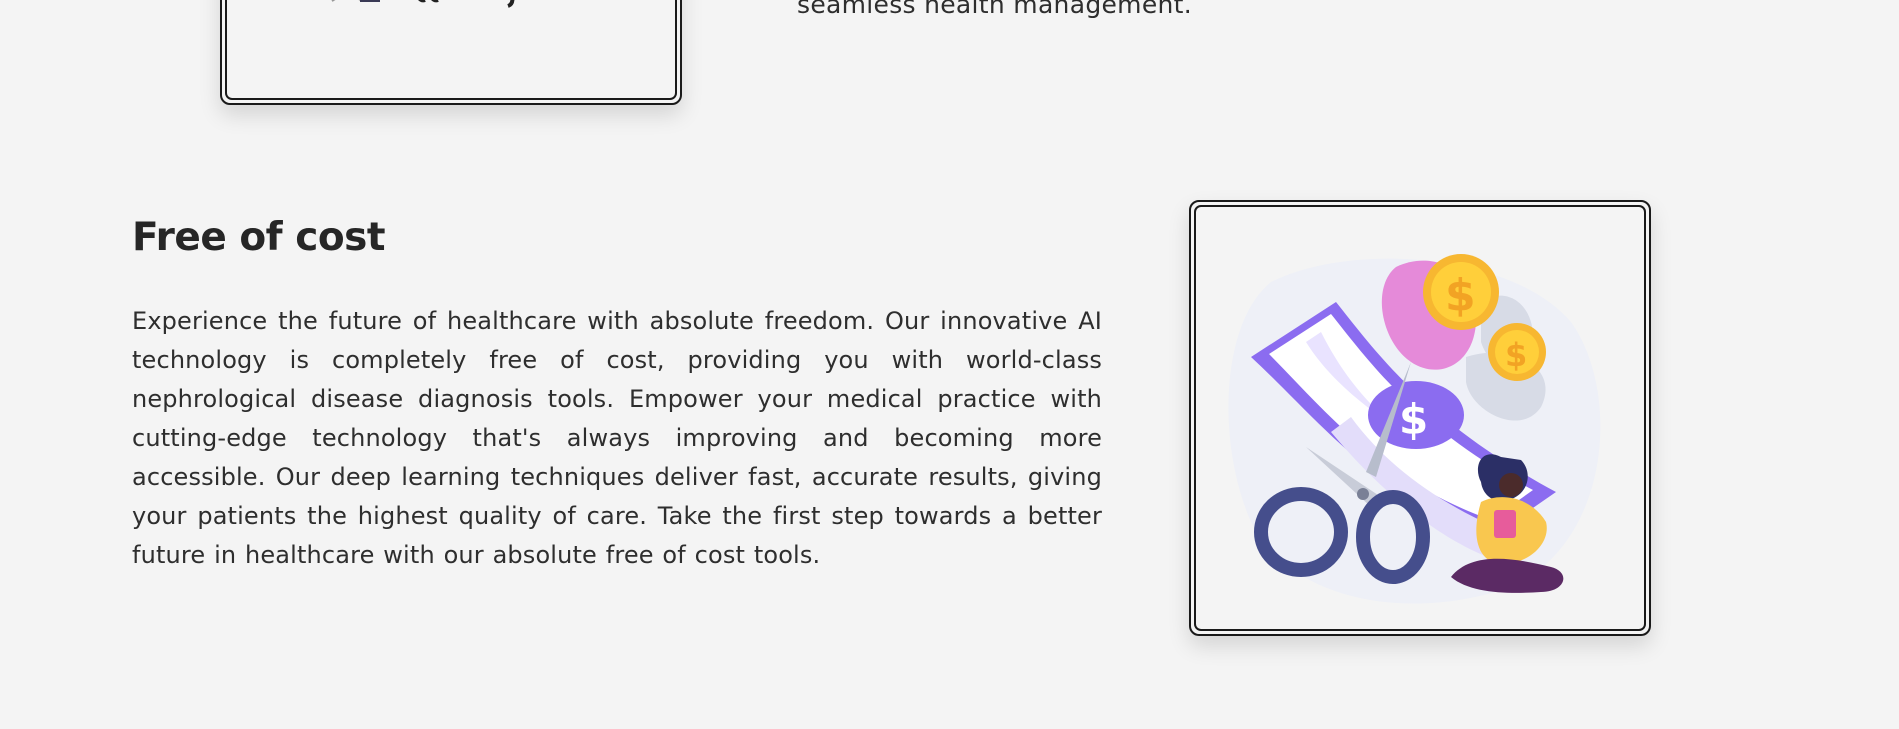 The image size is (1899, 729). What do you see at coordinates (451, 52) in the screenshot?
I see `top-illustration-card` at bounding box center [451, 52].